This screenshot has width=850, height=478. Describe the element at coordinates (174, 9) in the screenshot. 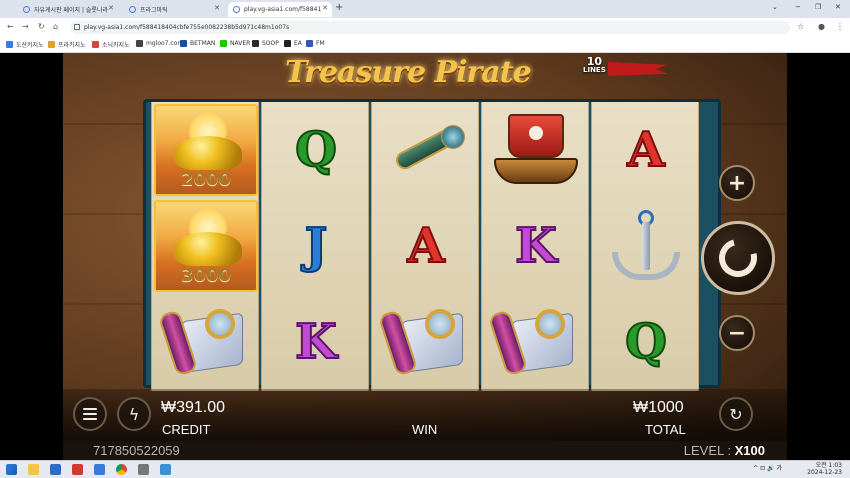

I see `tab-pragmatic: 프라그마틱 ✕` at that location.